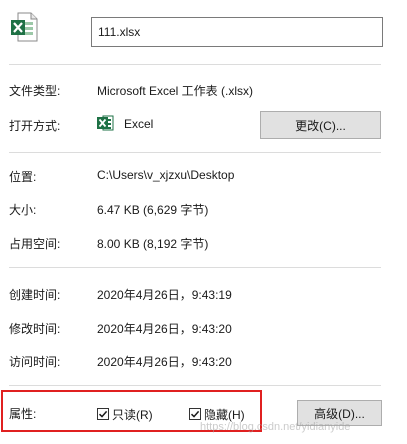 The height and width of the screenshot is (444, 407). Describe the element at coordinates (35, 329) in the screenshot. I see `modified-label: 修改时间:` at that location.